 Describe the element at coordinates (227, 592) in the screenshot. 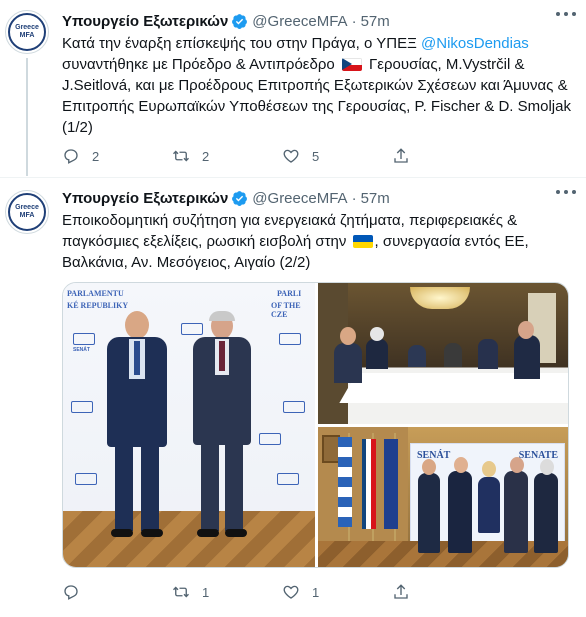

I see `retweet-button: 1` at that location.